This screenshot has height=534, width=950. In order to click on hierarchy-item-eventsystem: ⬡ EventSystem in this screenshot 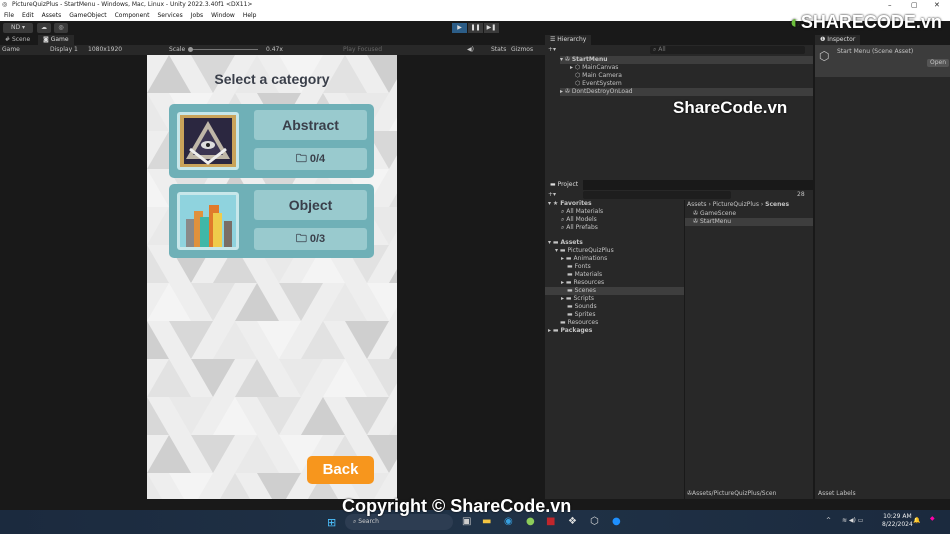, I will do `click(598, 84)`.